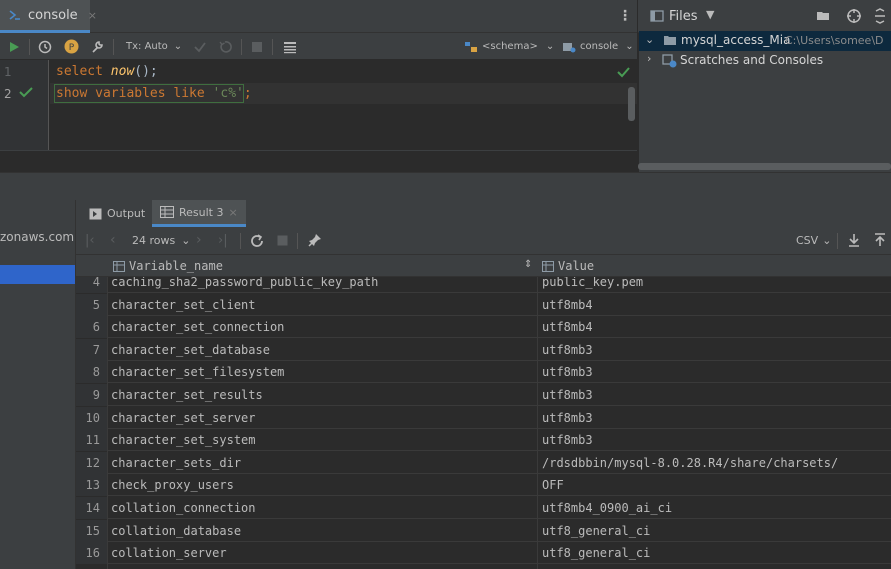 This screenshot has height=569, width=891. Describe the element at coordinates (197, 327) in the screenshot. I see `cell-variable-name: character_set_connection` at that location.